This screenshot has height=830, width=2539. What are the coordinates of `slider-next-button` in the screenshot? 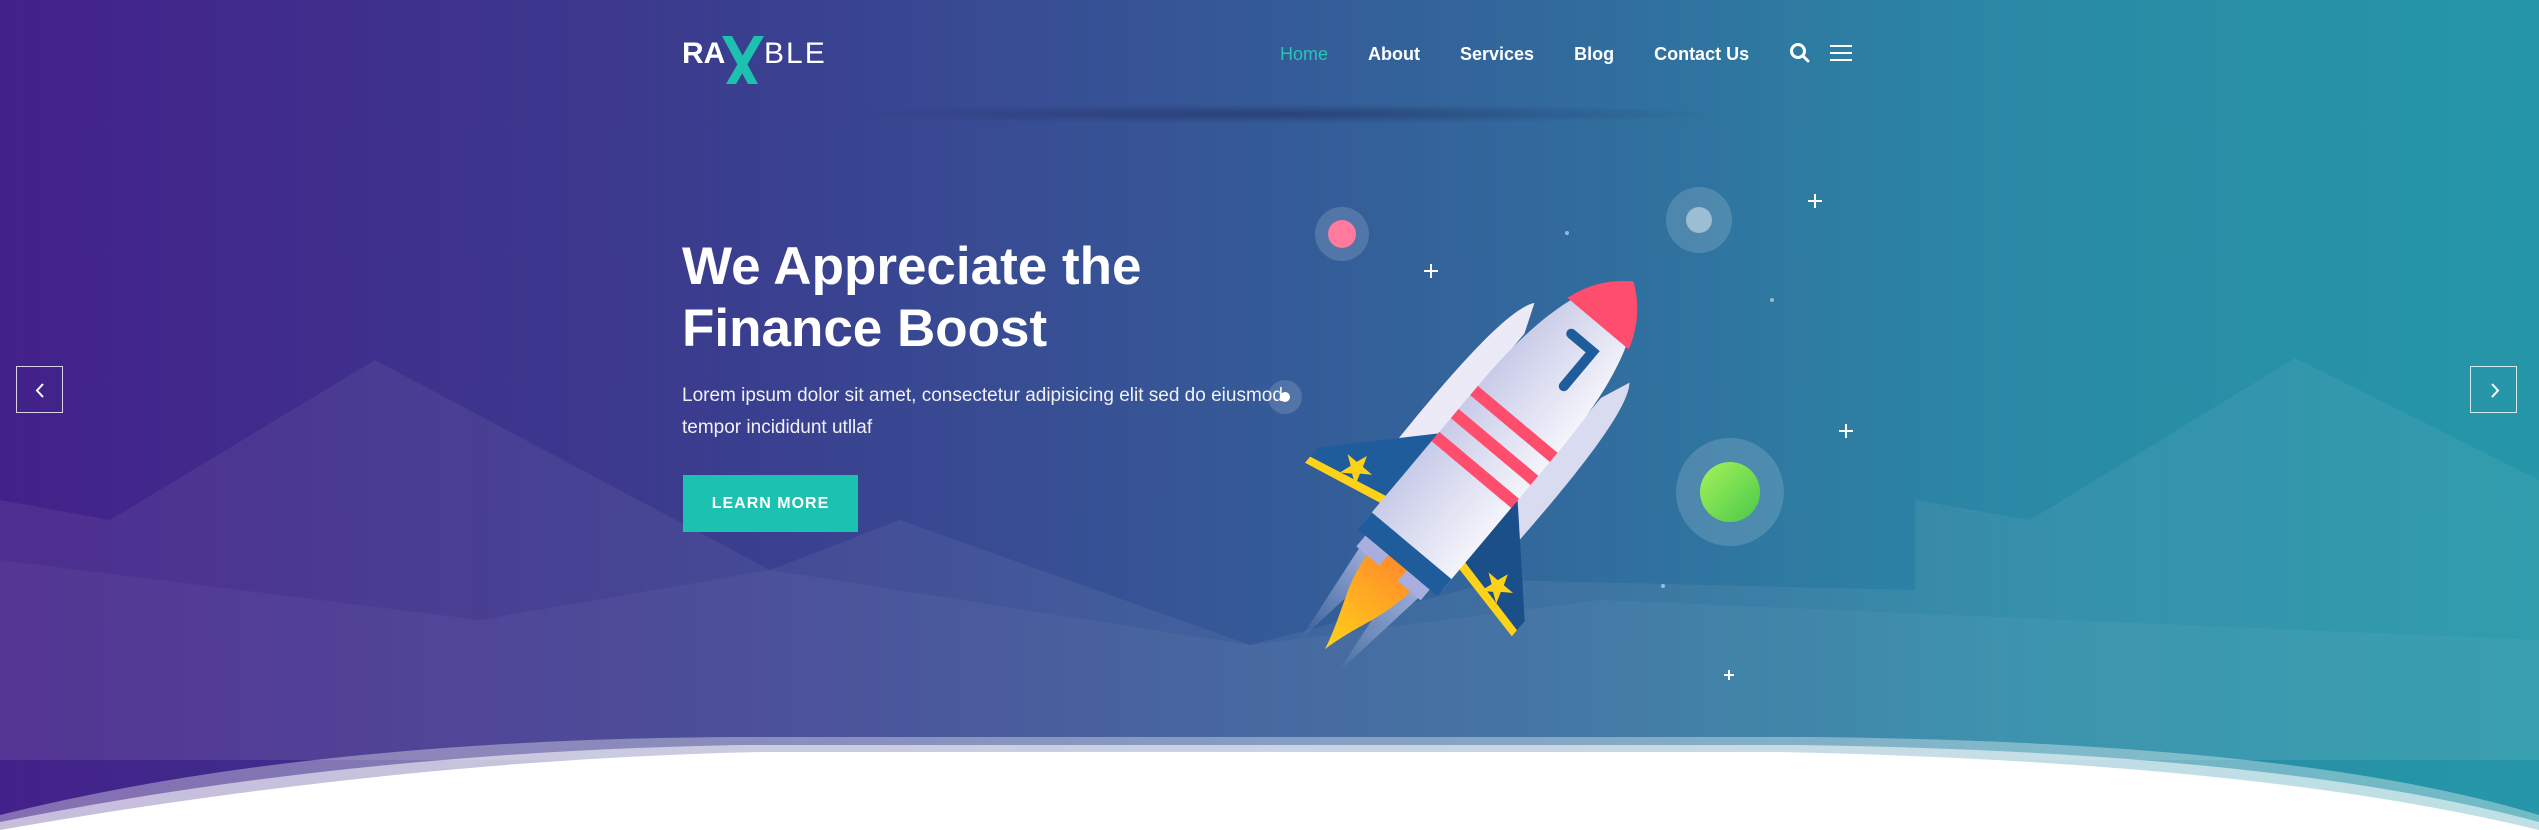 It's located at (2493, 389).